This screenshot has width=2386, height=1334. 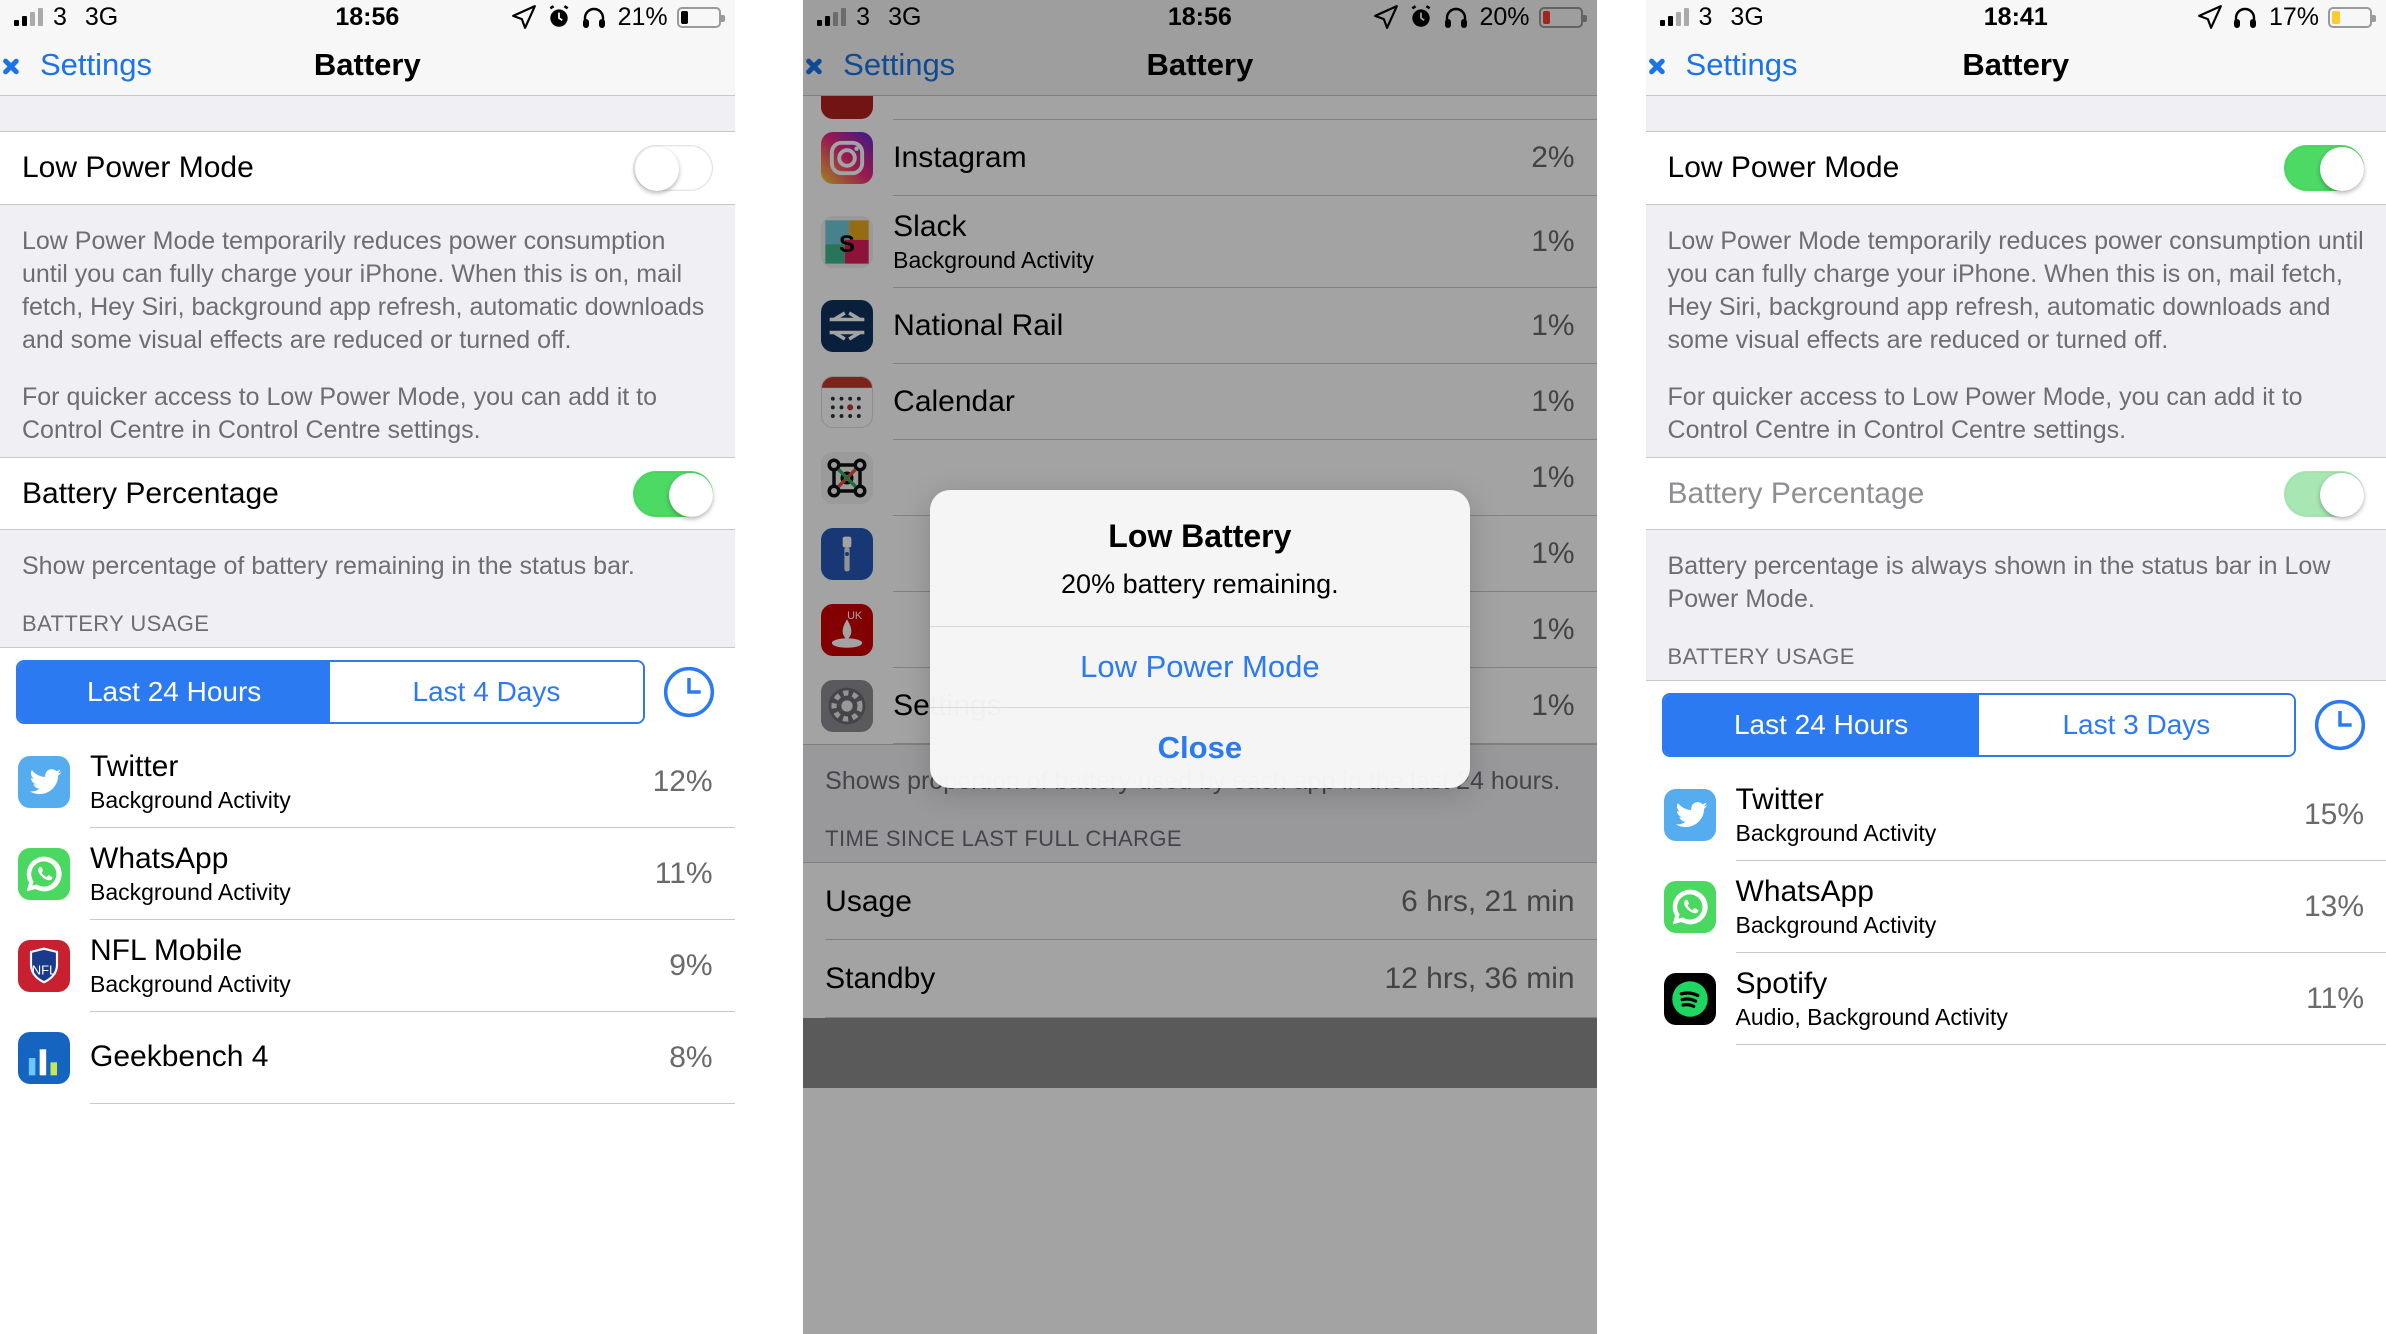 What do you see at coordinates (2020, 815) in the screenshot?
I see `app-text: Twitter Background Activity` at bounding box center [2020, 815].